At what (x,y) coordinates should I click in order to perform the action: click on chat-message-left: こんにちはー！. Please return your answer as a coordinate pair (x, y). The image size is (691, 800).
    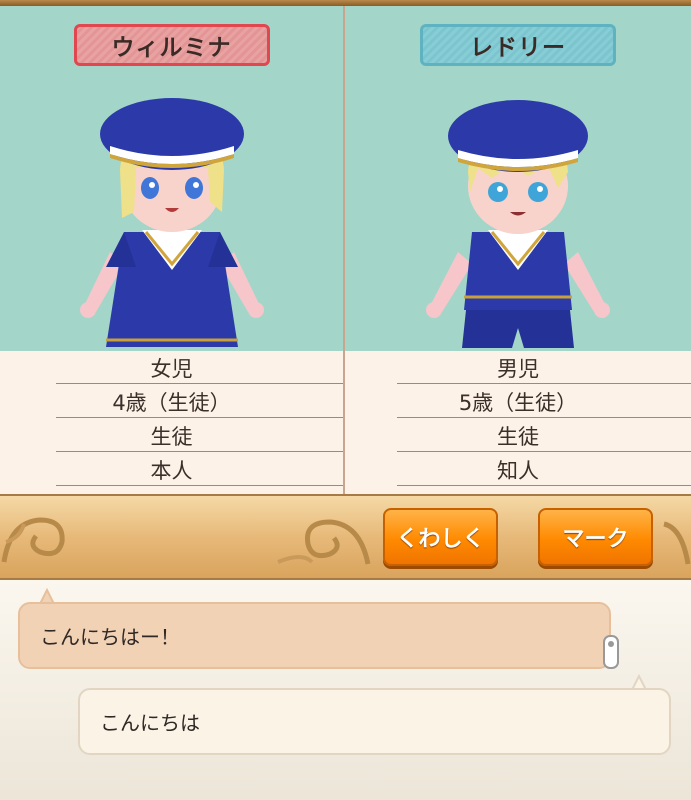
    Looking at the image, I should click on (110, 637).